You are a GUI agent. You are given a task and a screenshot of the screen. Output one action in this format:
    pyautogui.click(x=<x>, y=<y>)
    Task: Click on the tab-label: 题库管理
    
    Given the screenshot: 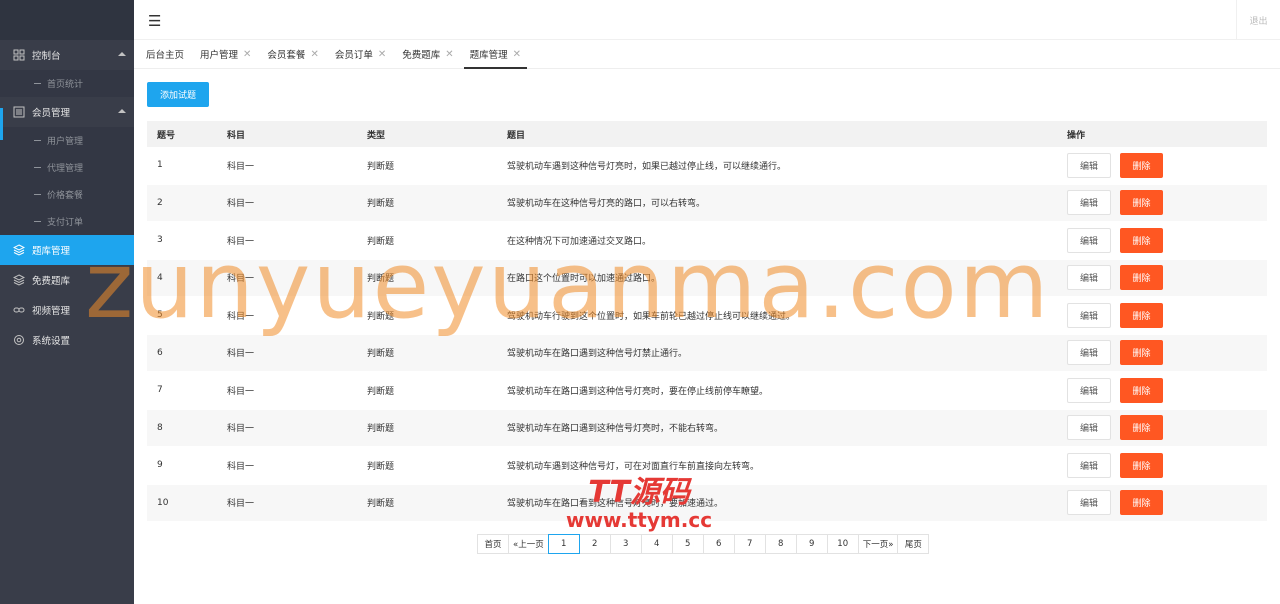 What is the action you would take?
    pyautogui.click(x=488, y=55)
    